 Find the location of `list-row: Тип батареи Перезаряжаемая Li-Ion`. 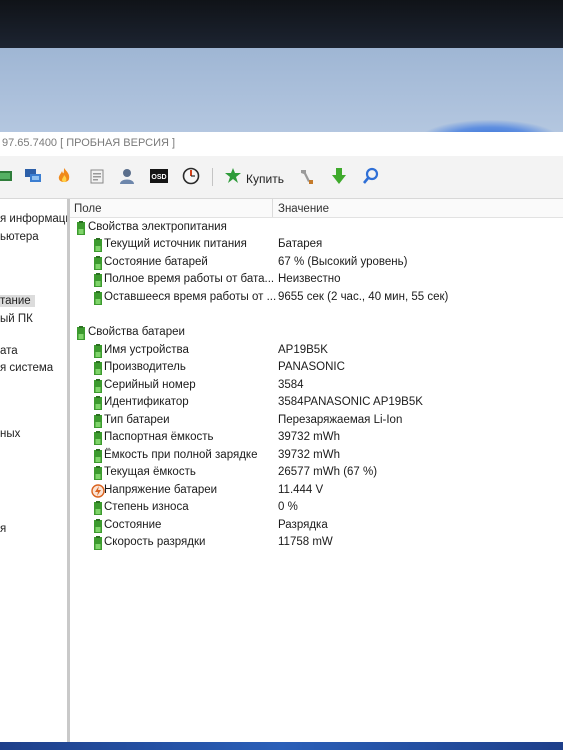

list-row: Тип батареи Перезаряжаемая Li-Ion is located at coordinates (316, 421).